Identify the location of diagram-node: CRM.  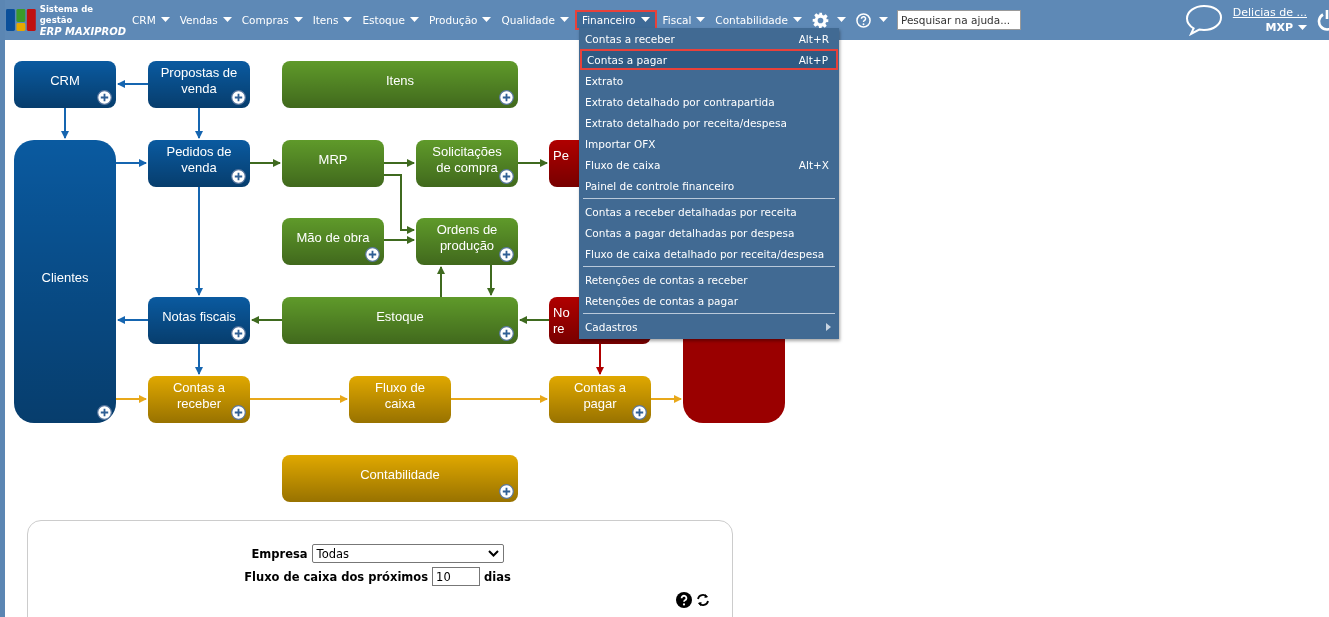
(65, 84).